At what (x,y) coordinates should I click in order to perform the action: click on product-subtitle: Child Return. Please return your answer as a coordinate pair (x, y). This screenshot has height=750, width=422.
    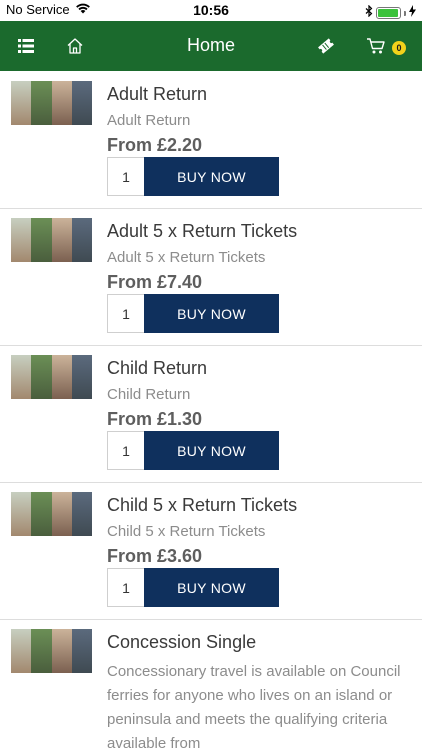
    Looking at the image, I should click on (149, 394).